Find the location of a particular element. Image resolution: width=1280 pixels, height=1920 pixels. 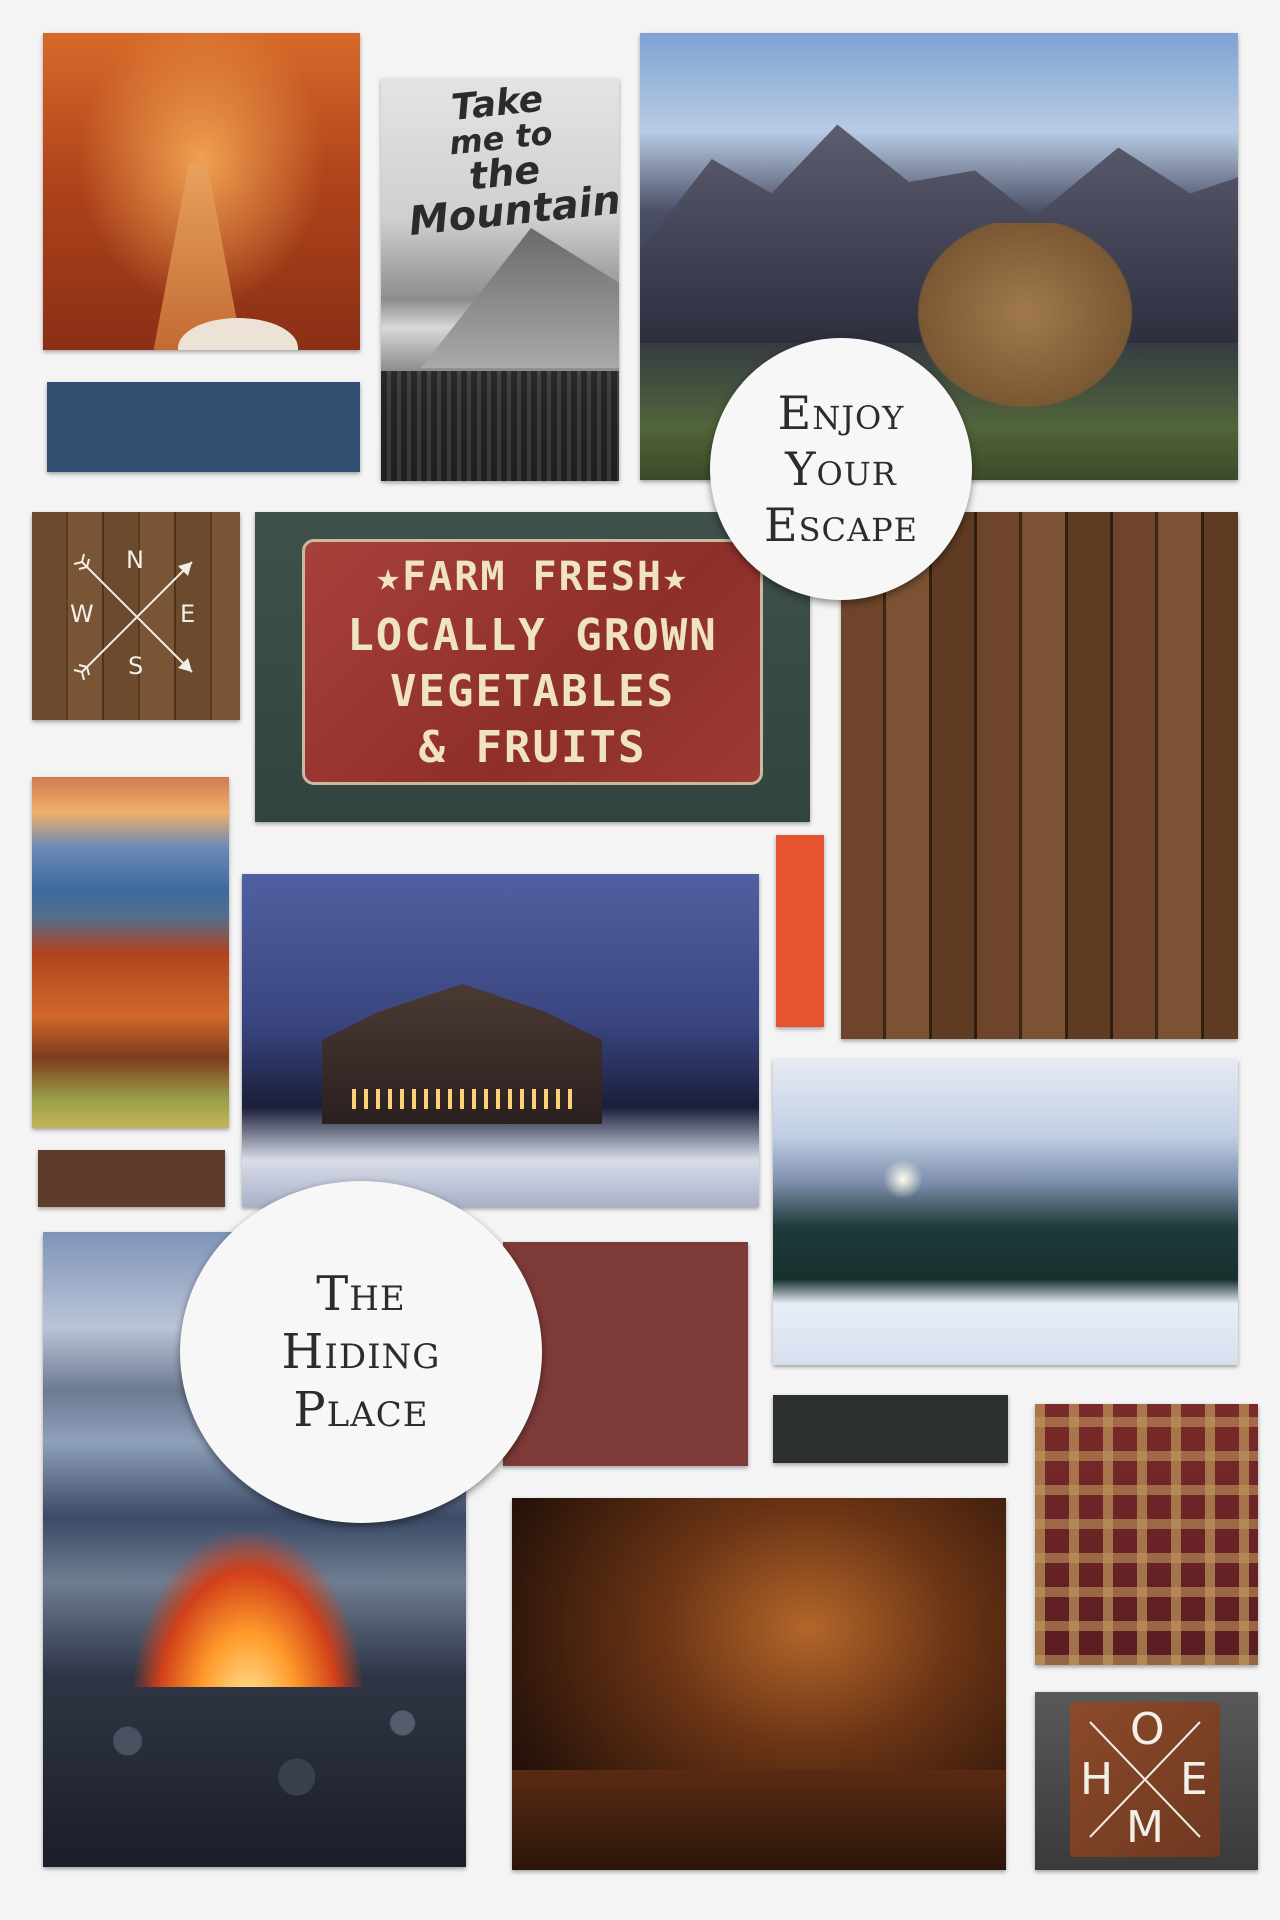

home-letter-m: M is located at coordinates (1145, 1827).